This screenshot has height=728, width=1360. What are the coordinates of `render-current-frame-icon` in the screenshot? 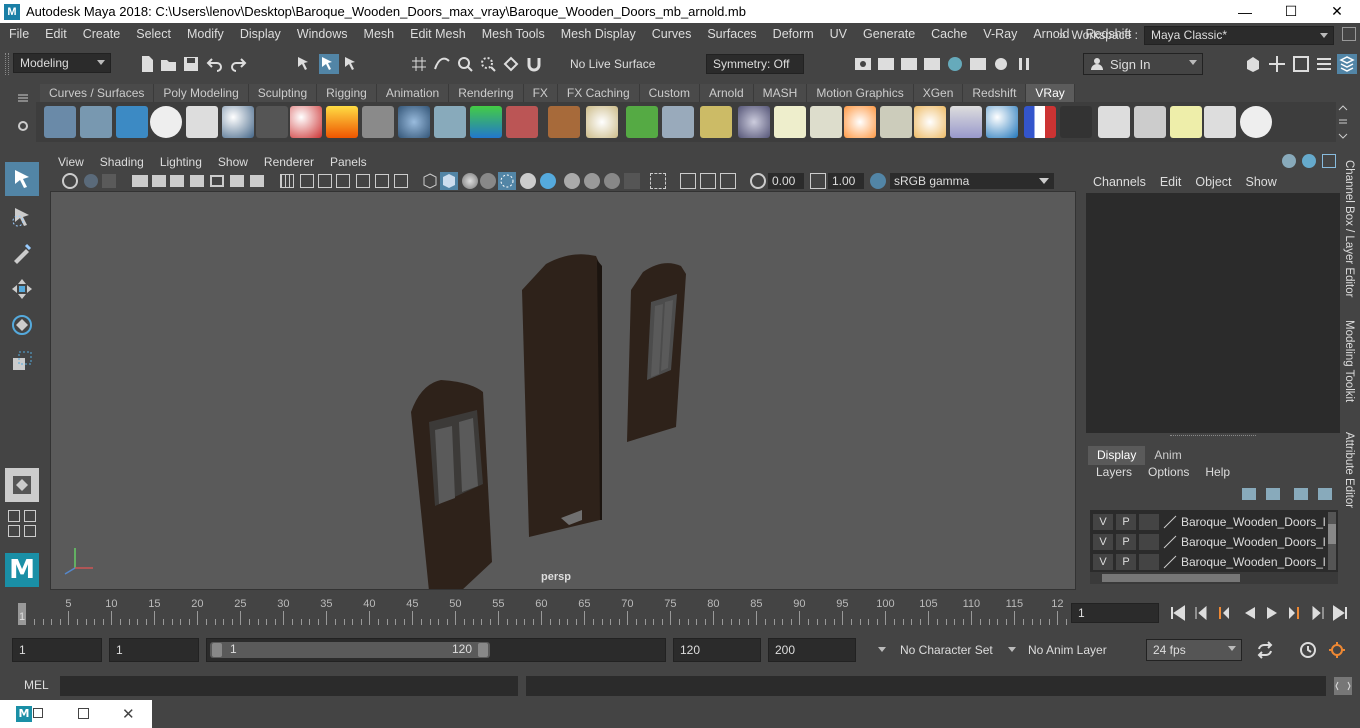 It's located at (863, 64).